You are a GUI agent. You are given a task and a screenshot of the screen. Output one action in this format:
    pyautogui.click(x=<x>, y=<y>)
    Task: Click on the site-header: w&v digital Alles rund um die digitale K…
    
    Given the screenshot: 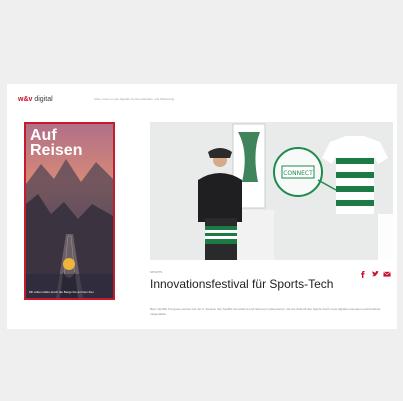 What is the action you would take?
    pyautogui.click(x=203, y=101)
    